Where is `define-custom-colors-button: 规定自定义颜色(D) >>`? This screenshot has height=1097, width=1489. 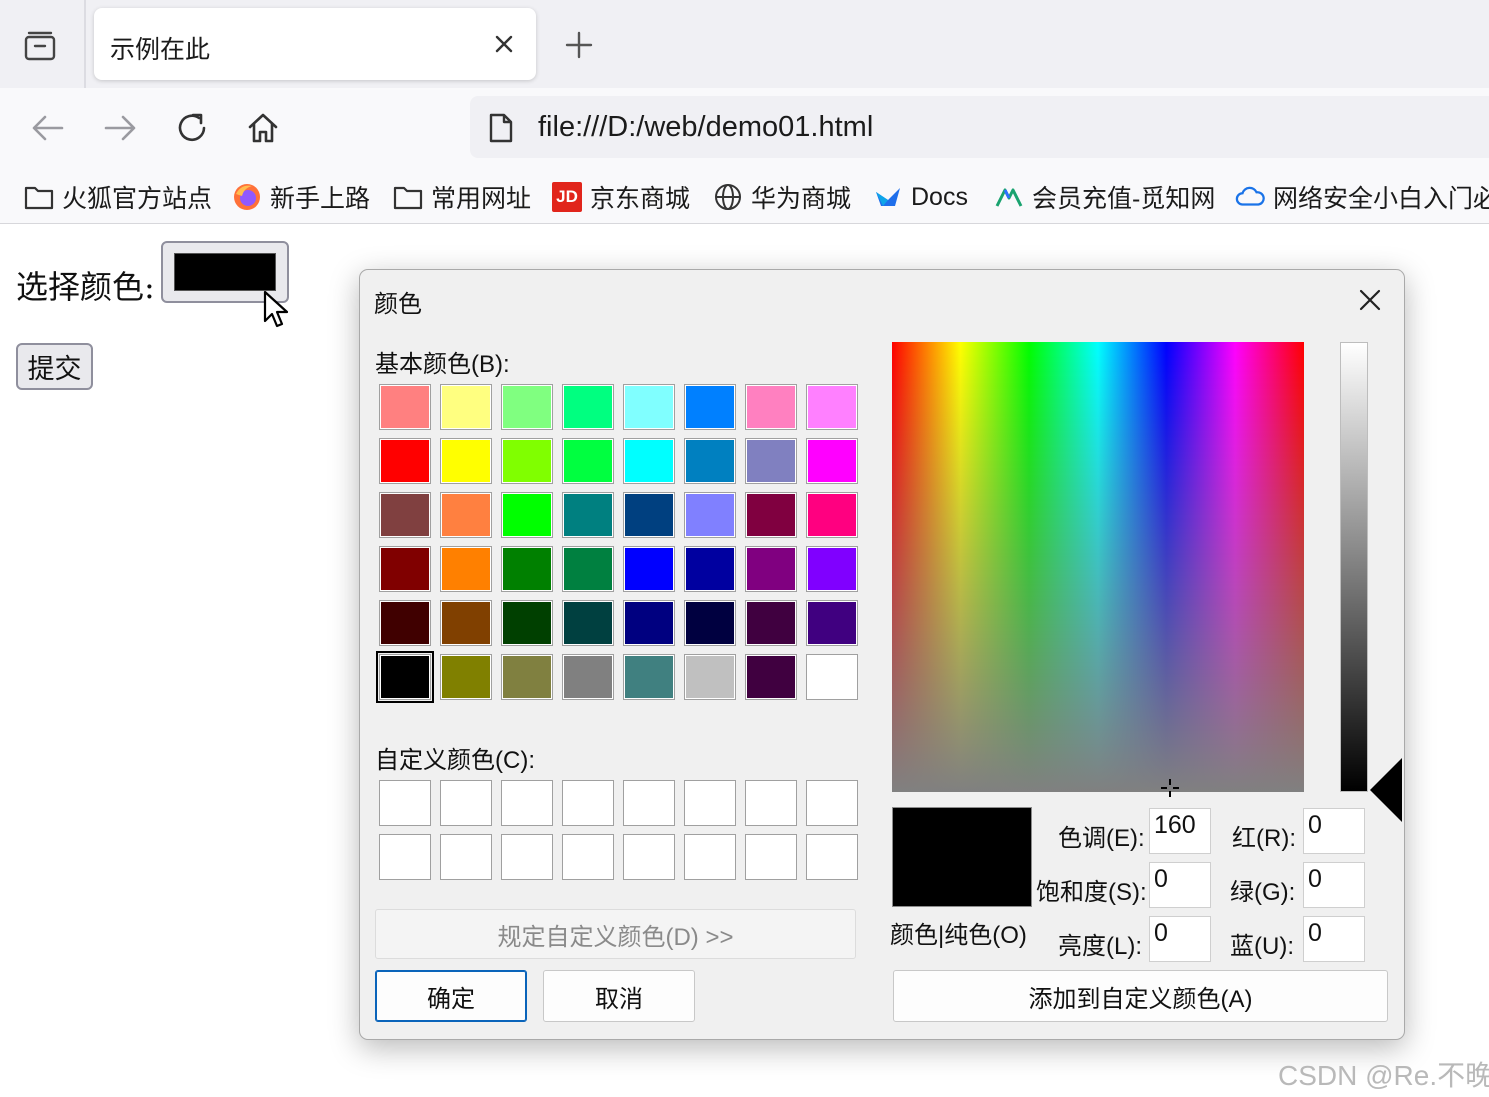
define-custom-colors-button: 规定自定义颜色(D) >> is located at coordinates (615, 934).